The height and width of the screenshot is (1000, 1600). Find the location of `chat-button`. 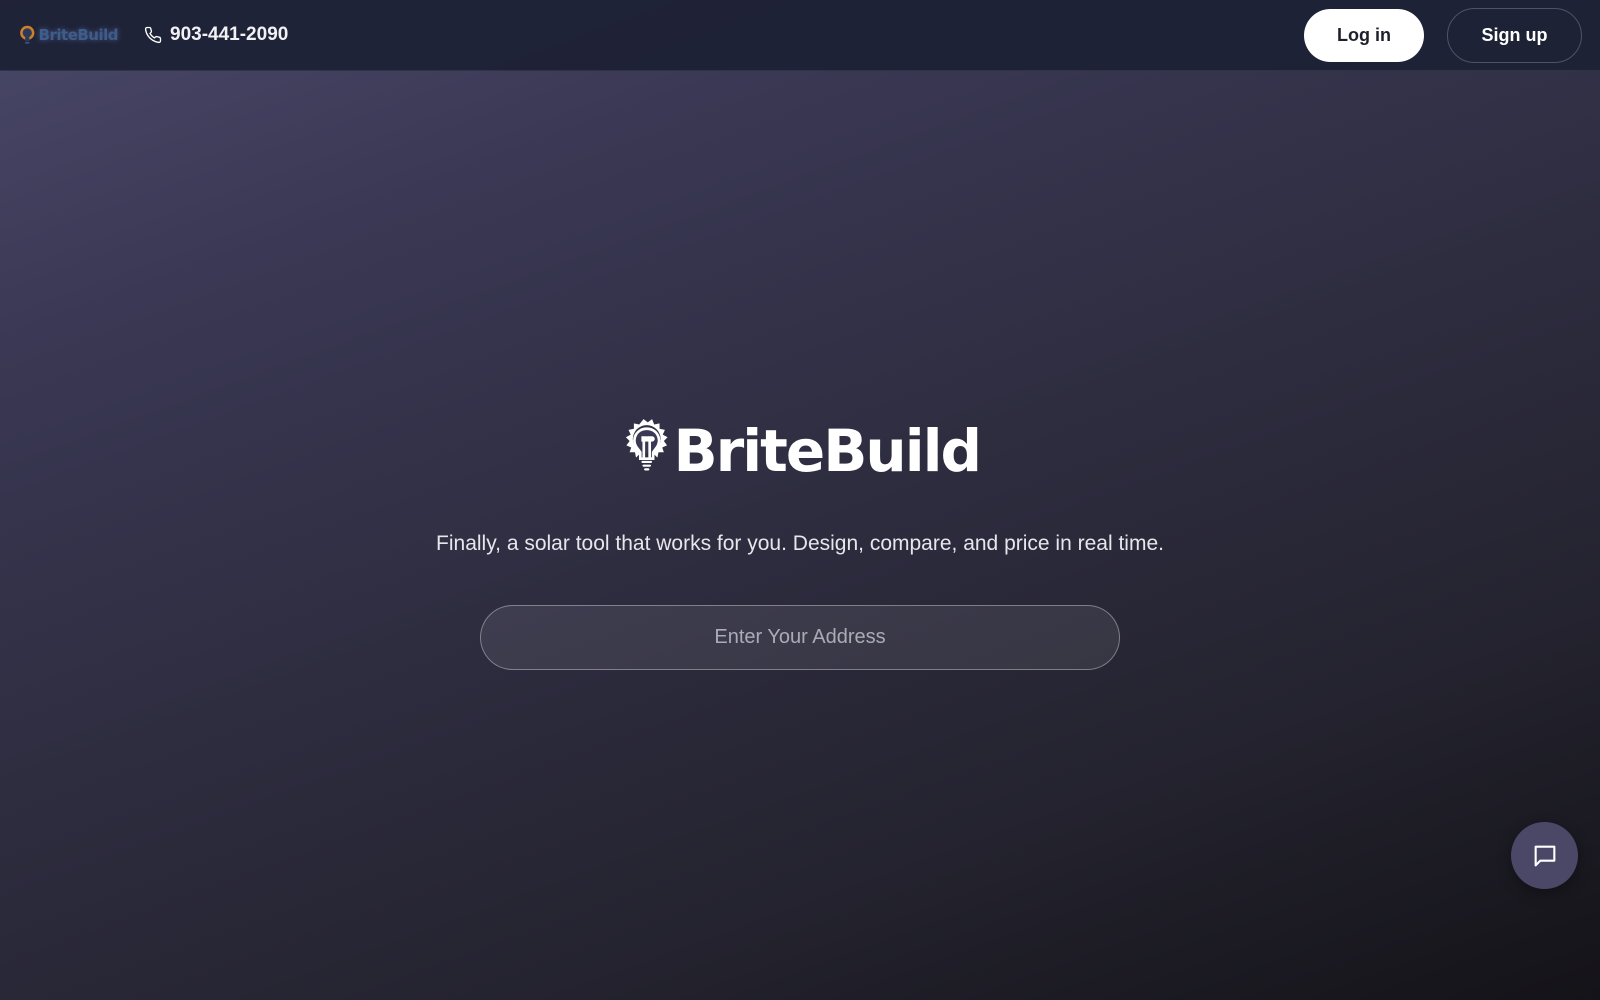

chat-button is located at coordinates (1544, 855).